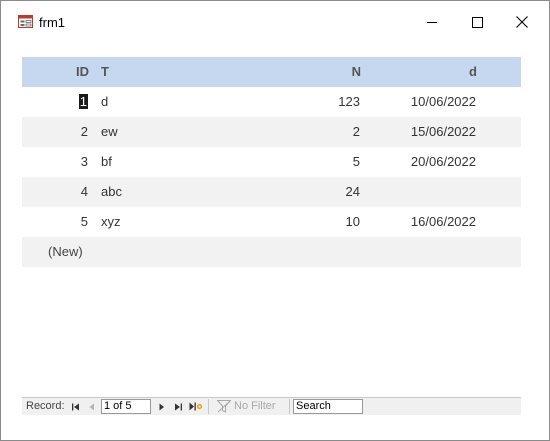  I want to click on next-record-button, so click(162, 406).